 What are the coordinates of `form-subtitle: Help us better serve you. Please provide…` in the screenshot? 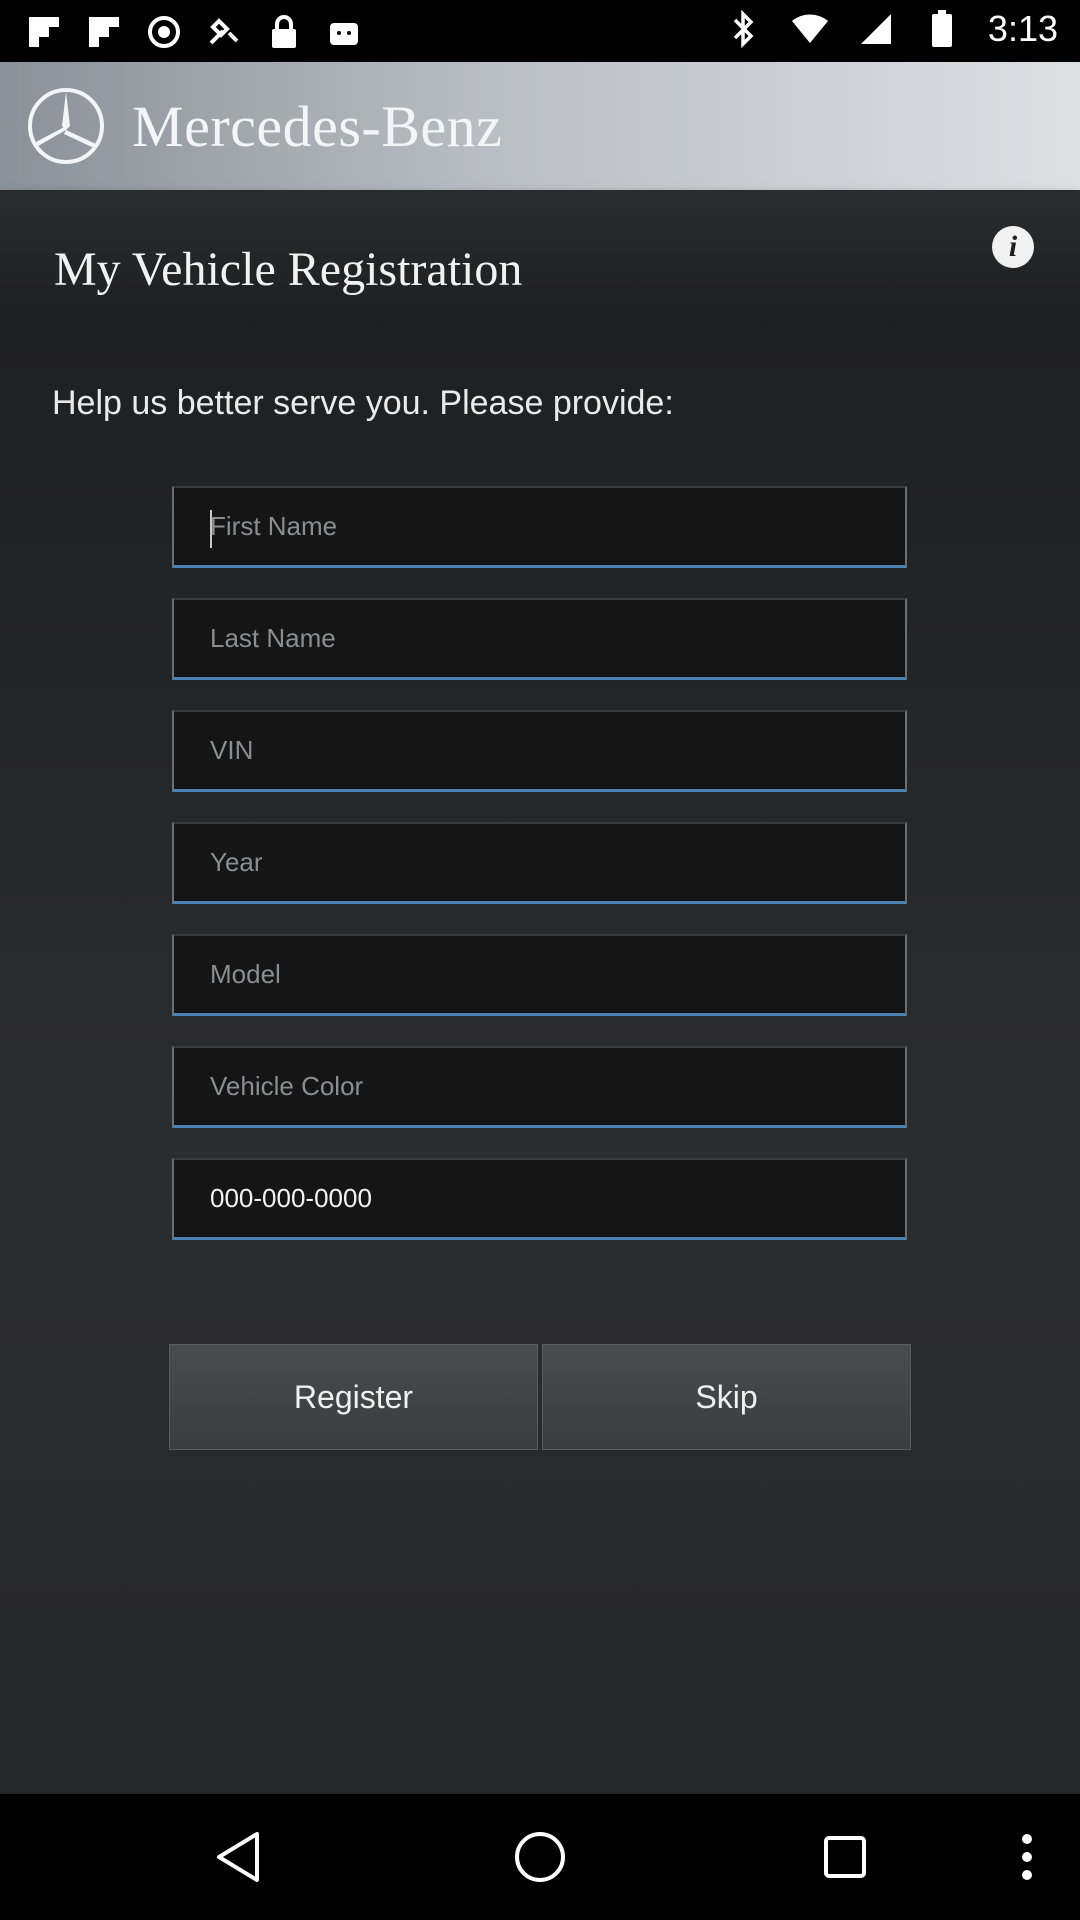 It's located at (363, 403).